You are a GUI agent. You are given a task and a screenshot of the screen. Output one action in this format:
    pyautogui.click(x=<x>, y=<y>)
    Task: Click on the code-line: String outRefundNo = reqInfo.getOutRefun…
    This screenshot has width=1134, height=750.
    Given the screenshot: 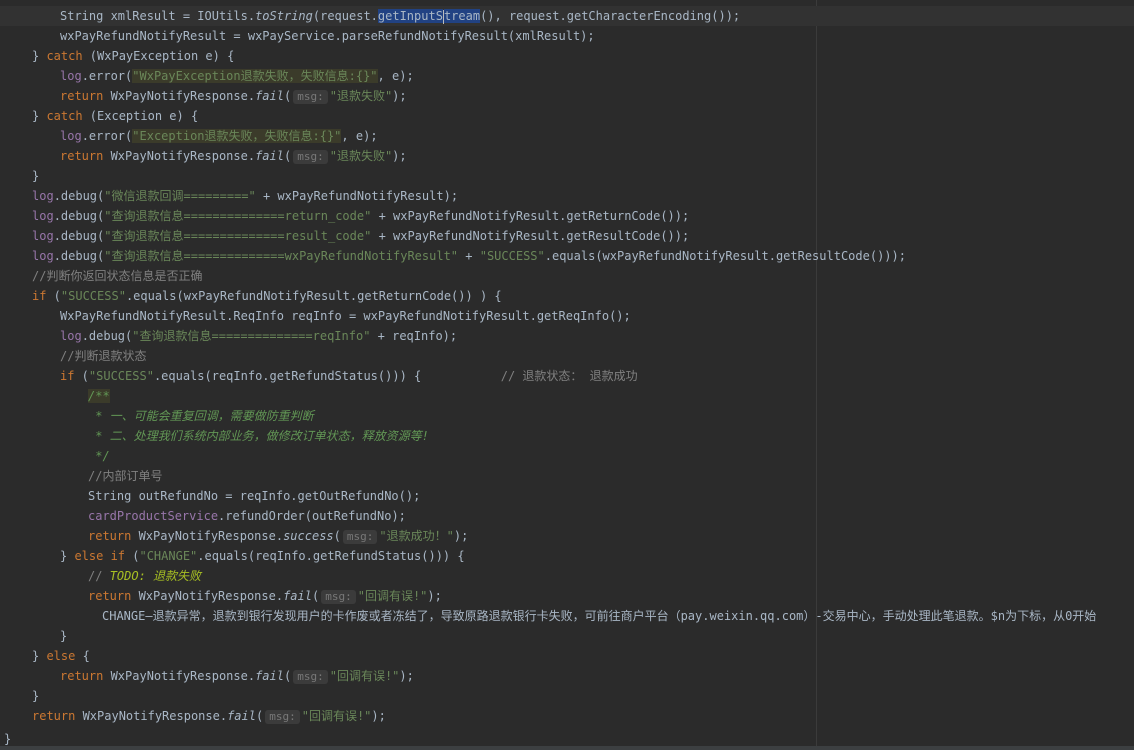 What is the action you would take?
    pyautogui.click(x=567, y=496)
    